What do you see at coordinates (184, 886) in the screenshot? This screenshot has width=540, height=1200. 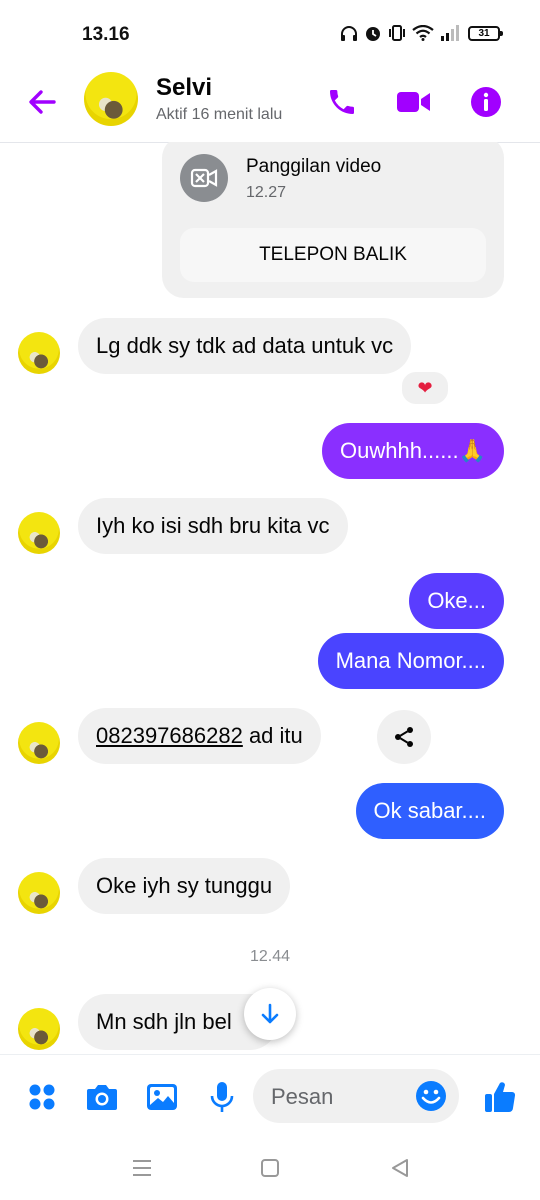 I see `incoming-message: Oke iyh sy tunggu` at bounding box center [184, 886].